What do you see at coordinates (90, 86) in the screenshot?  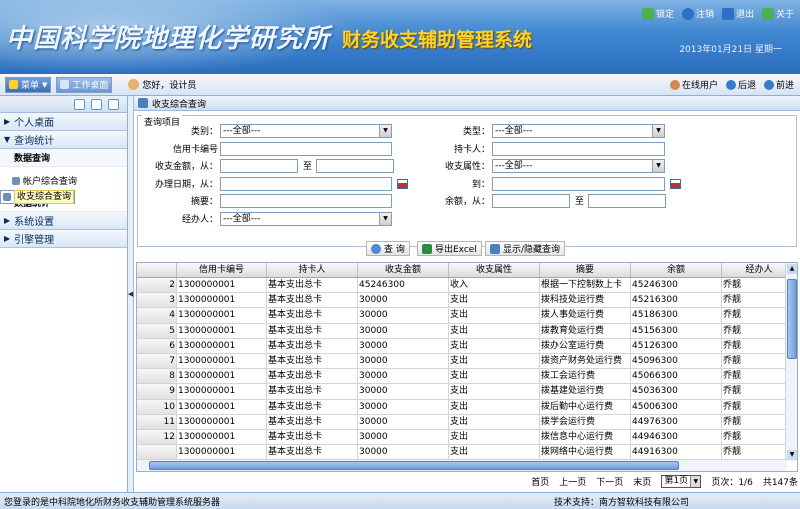 I see `desktop-label: 工作桌面` at bounding box center [90, 86].